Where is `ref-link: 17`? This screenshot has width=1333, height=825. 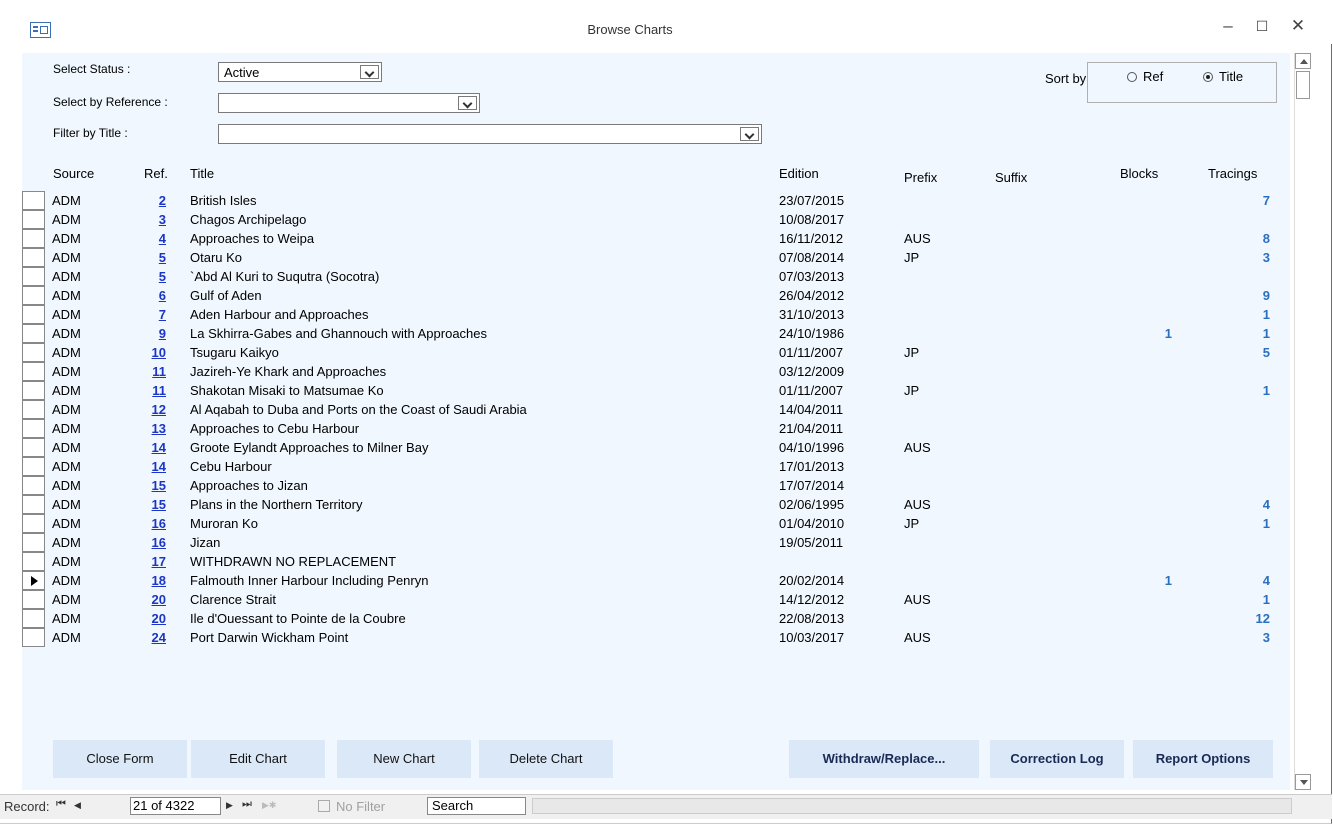 ref-link: 17 is located at coordinates (159, 561).